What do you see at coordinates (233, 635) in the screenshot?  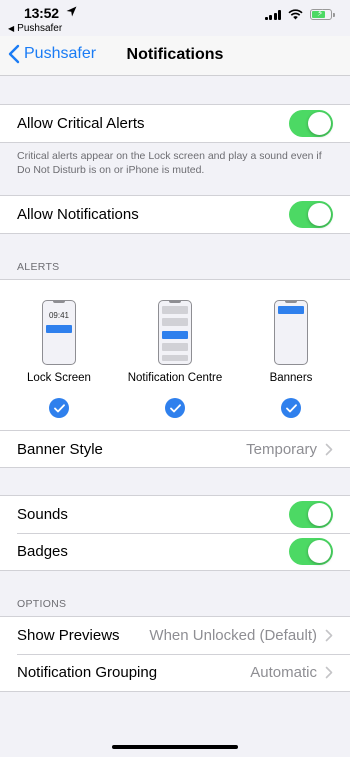 I see `show-previews-value: When Unlocked (Default)` at bounding box center [233, 635].